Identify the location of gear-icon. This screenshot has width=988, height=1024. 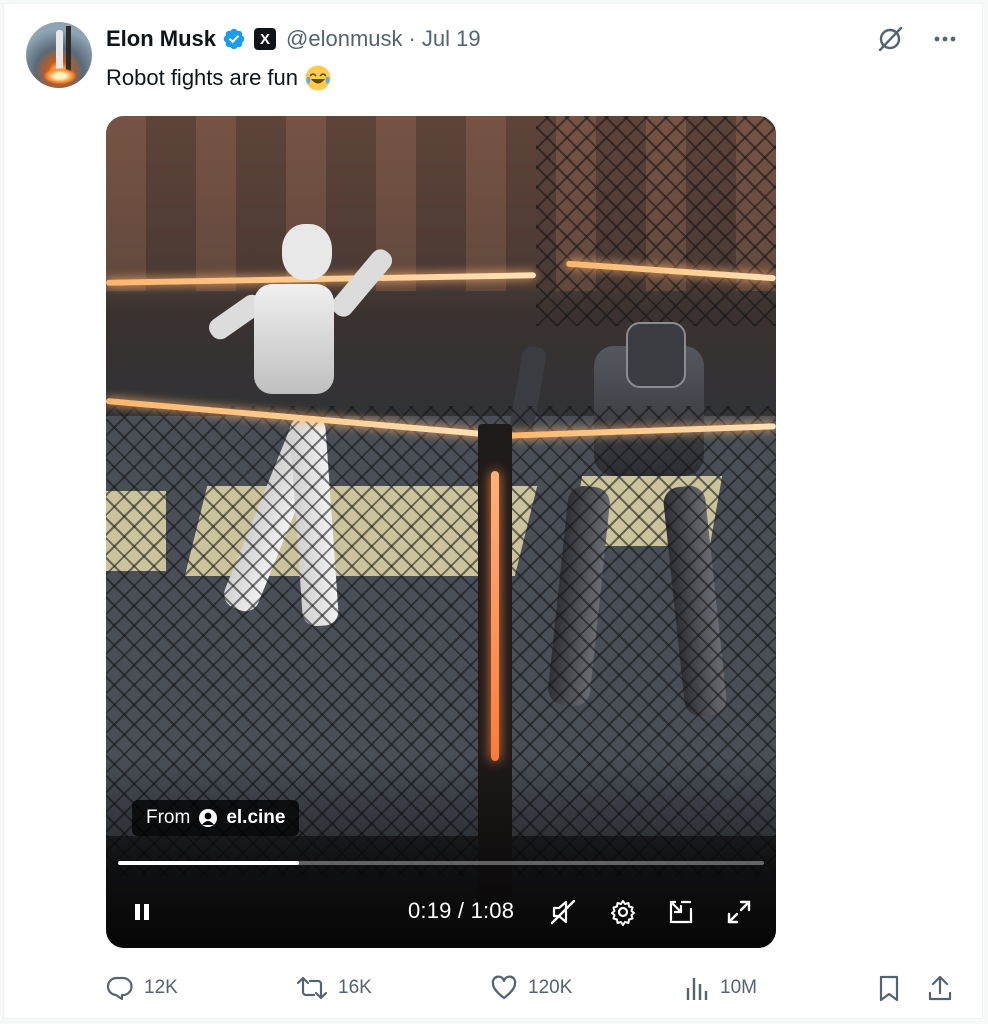
(623, 913).